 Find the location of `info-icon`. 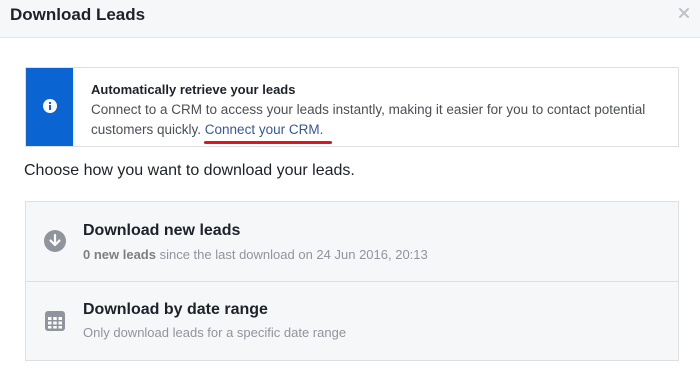

info-icon is located at coordinates (50, 106).